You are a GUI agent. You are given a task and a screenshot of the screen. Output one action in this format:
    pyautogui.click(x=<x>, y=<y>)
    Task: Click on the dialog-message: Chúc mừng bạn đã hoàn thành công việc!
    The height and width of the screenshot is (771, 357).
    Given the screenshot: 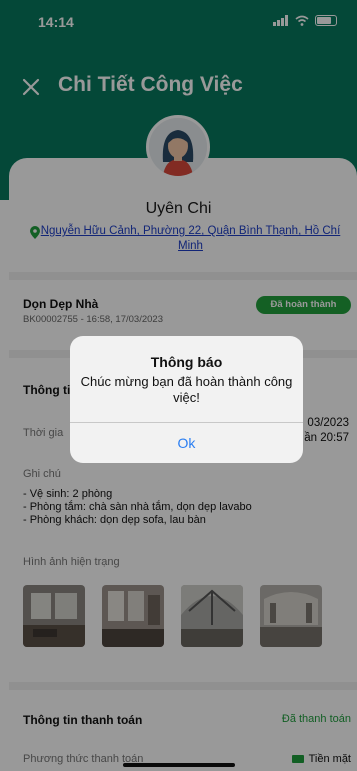 What is the action you would take?
    pyautogui.click(x=186, y=389)
    